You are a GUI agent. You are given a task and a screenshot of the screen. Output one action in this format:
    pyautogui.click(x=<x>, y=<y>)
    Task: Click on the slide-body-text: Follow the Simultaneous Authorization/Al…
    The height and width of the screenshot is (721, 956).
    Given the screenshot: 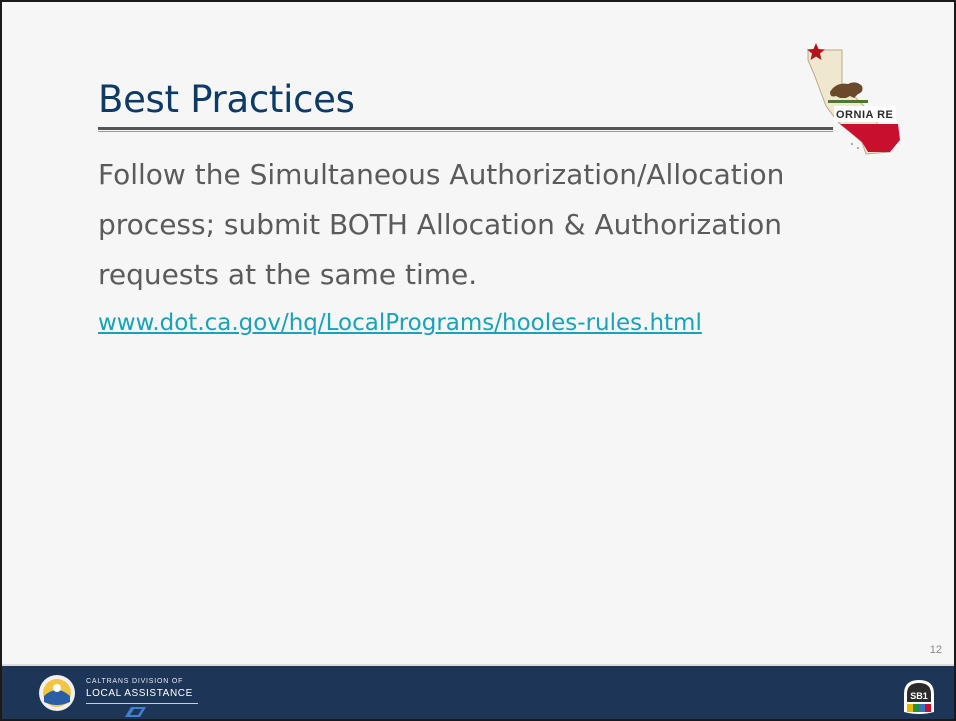 What is the action you would take?
    pyautogui.click(x=441, y=224)
    